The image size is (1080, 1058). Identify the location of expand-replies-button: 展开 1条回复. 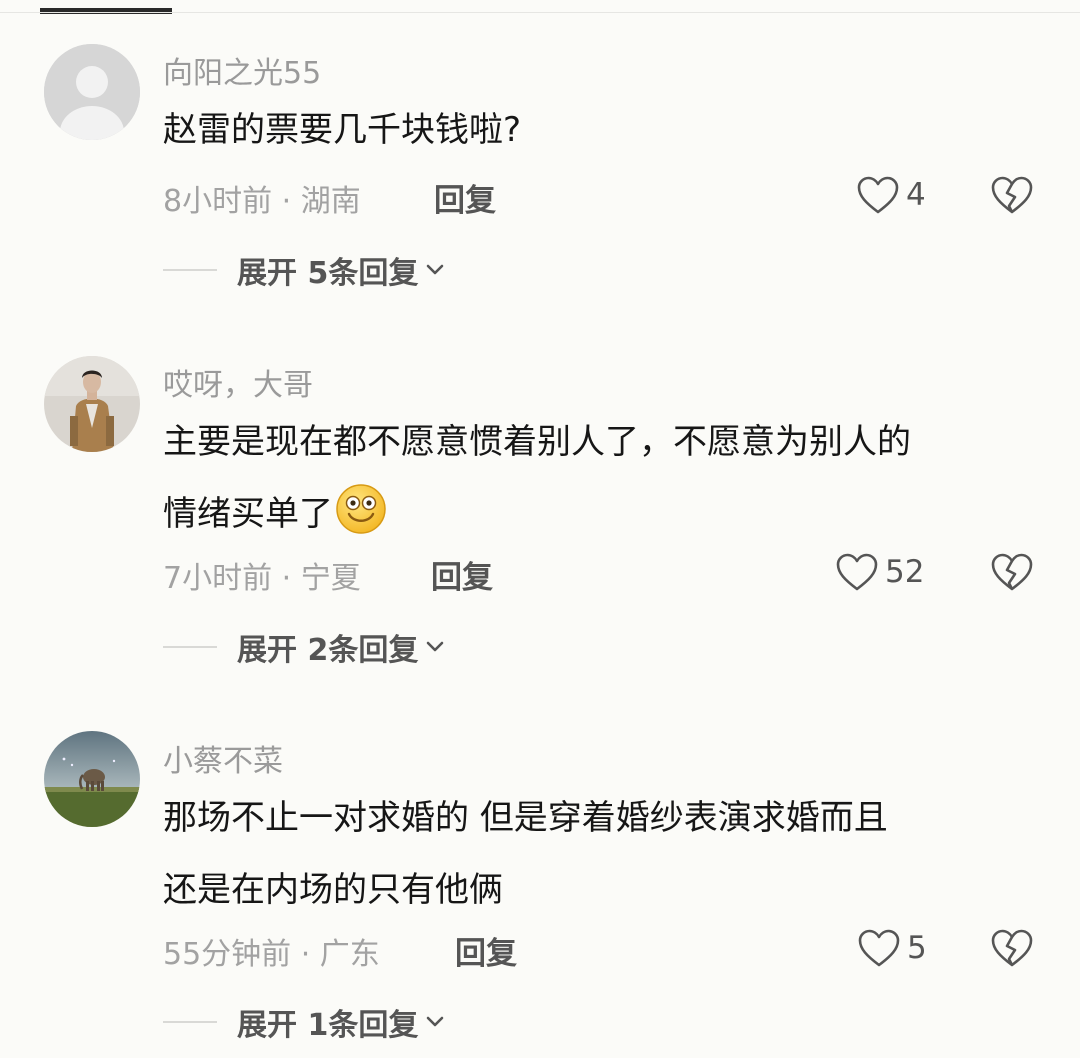
(305, 1022).